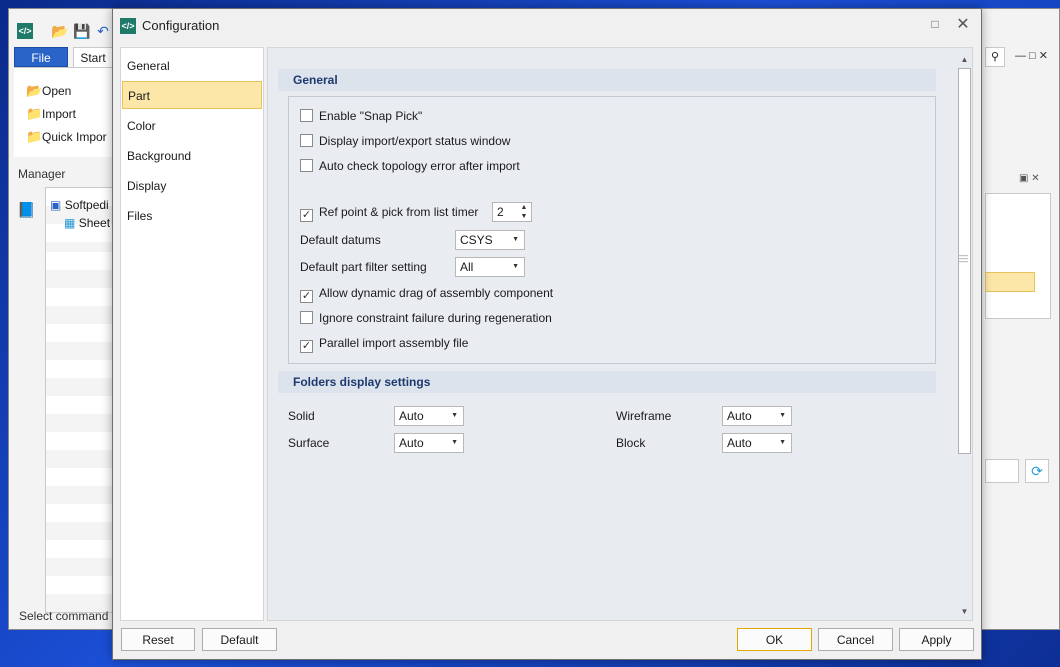 This screenshot has width=1060, height=667. What do you see at coordinates (363, 267) in the screenshot?
I see `default-part-filter-label: Default part filter setting` at bounding box center [363, 267].